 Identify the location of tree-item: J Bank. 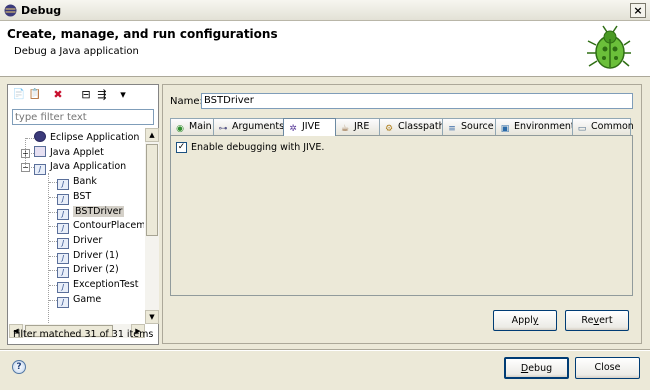
(77, 183).